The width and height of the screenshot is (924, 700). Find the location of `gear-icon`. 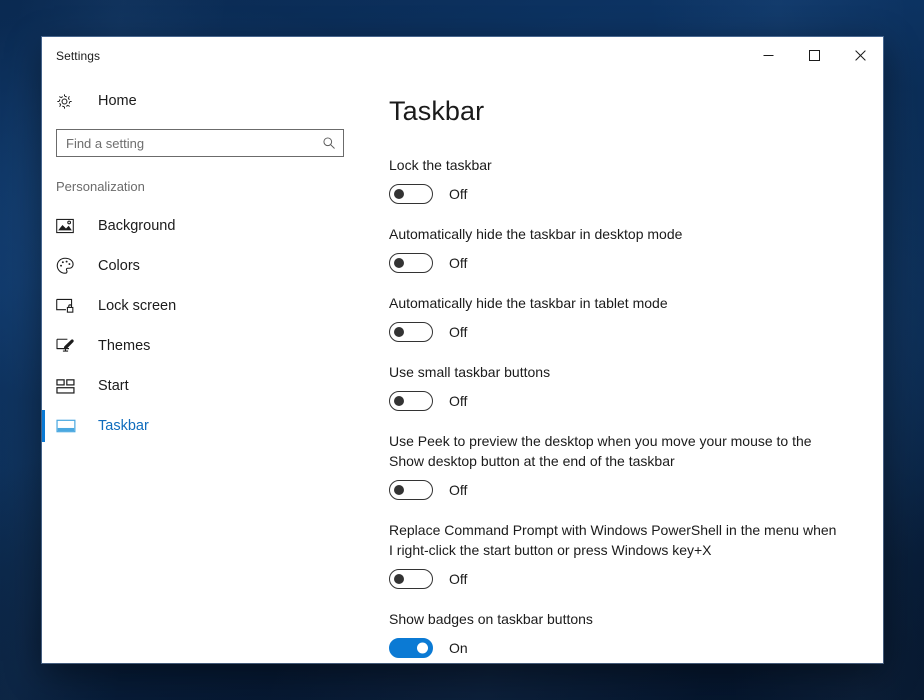

gear-icon is located at coordinates (69, 101).